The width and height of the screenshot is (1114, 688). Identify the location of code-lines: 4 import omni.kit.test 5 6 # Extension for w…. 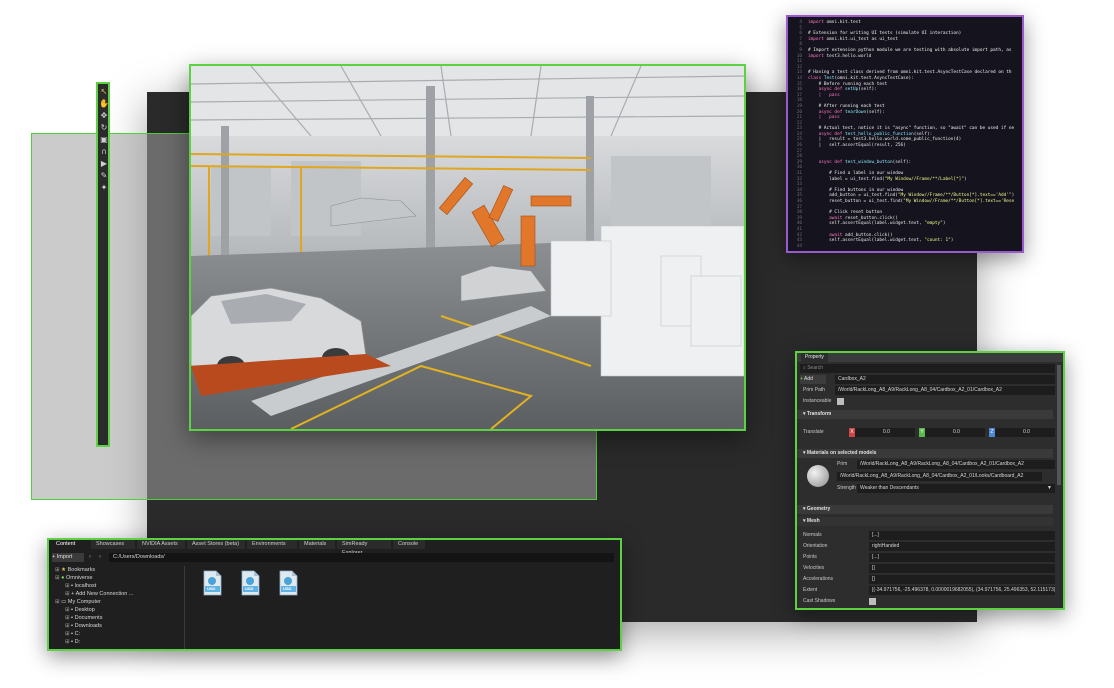
(905, 134).